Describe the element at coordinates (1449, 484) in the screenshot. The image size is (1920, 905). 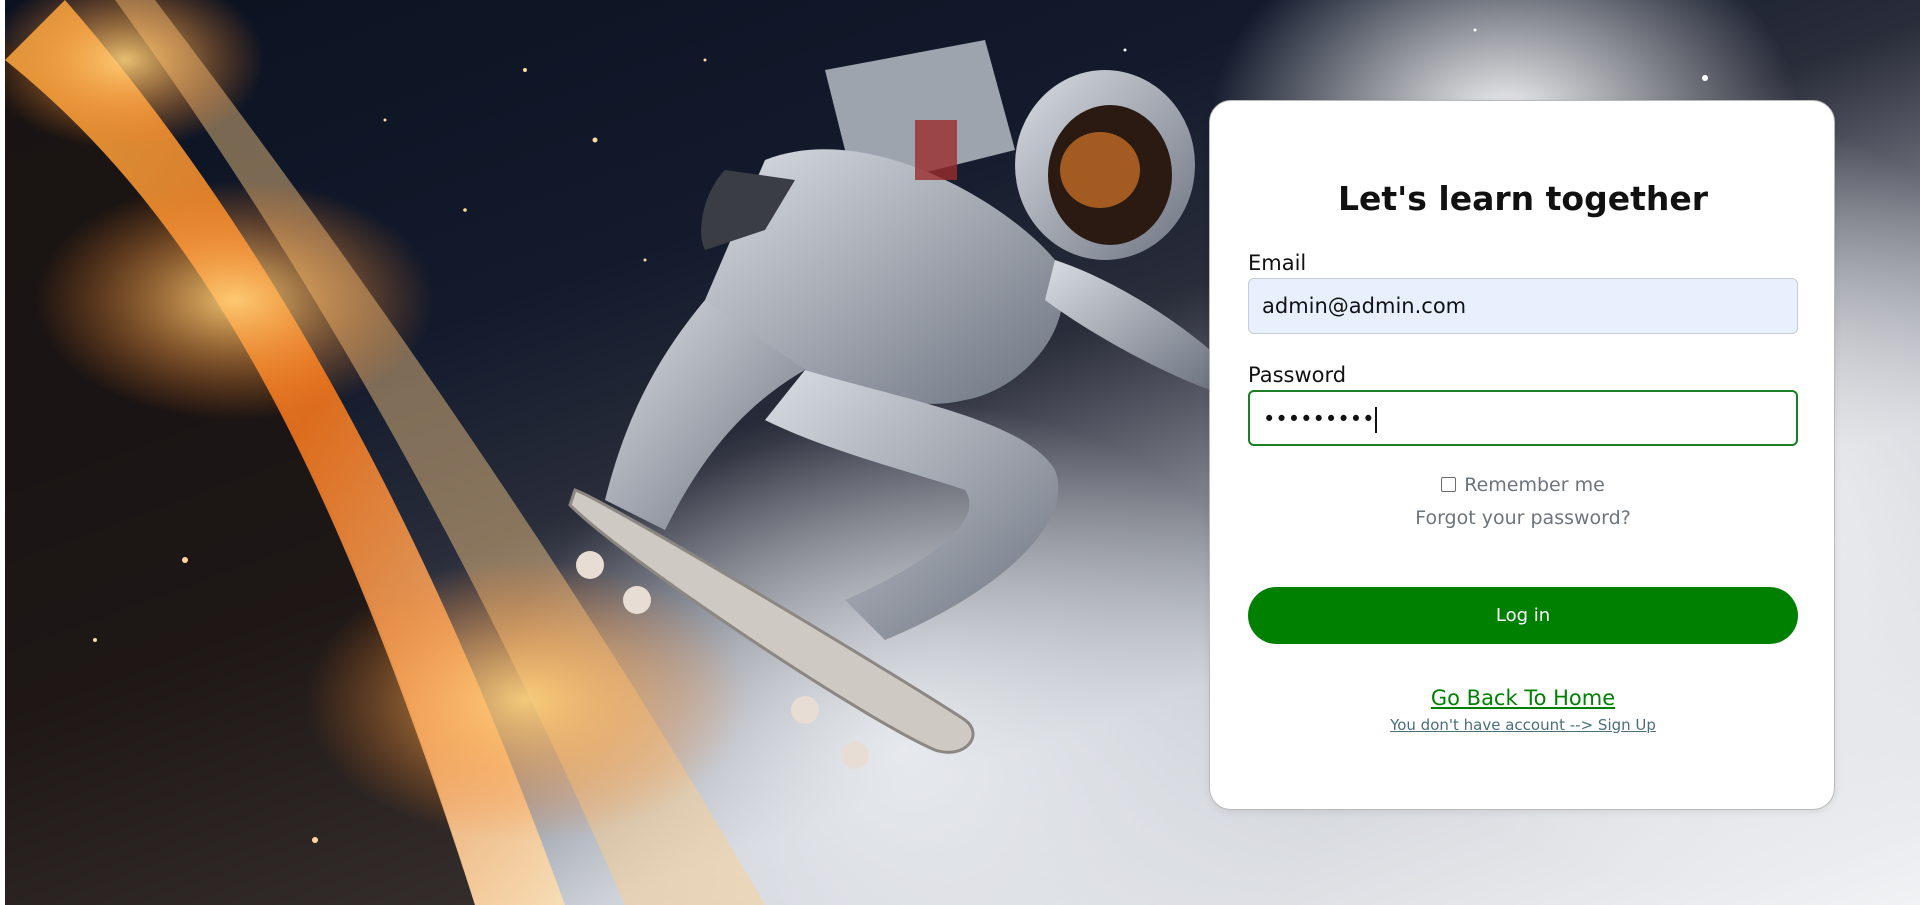
I see `remember-me-checkbox` at that location.